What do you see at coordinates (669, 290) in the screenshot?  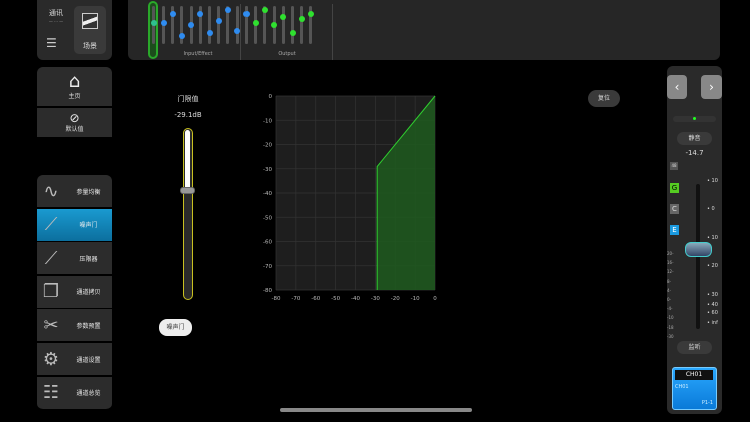 I see `meter-scale-label: 4-` at bounding box center [669, 290].